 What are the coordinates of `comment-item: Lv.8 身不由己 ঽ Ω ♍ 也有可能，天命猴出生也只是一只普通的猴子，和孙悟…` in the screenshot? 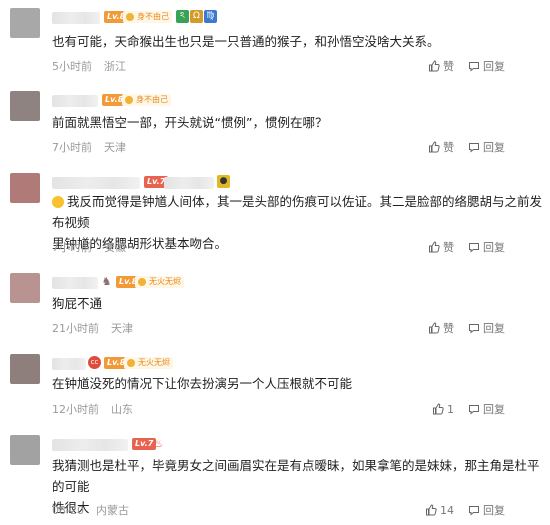 It's located at (275, 43).